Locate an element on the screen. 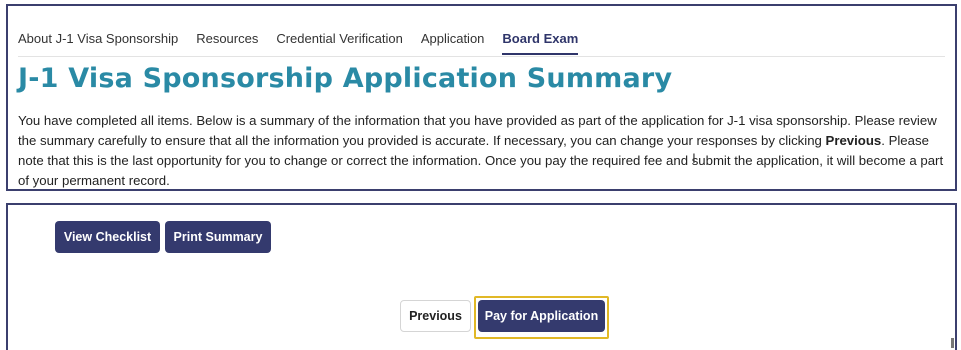 This screenshot has height=350, width=961. print-summary-button: Print Summary is located at coordinates (218, 237).